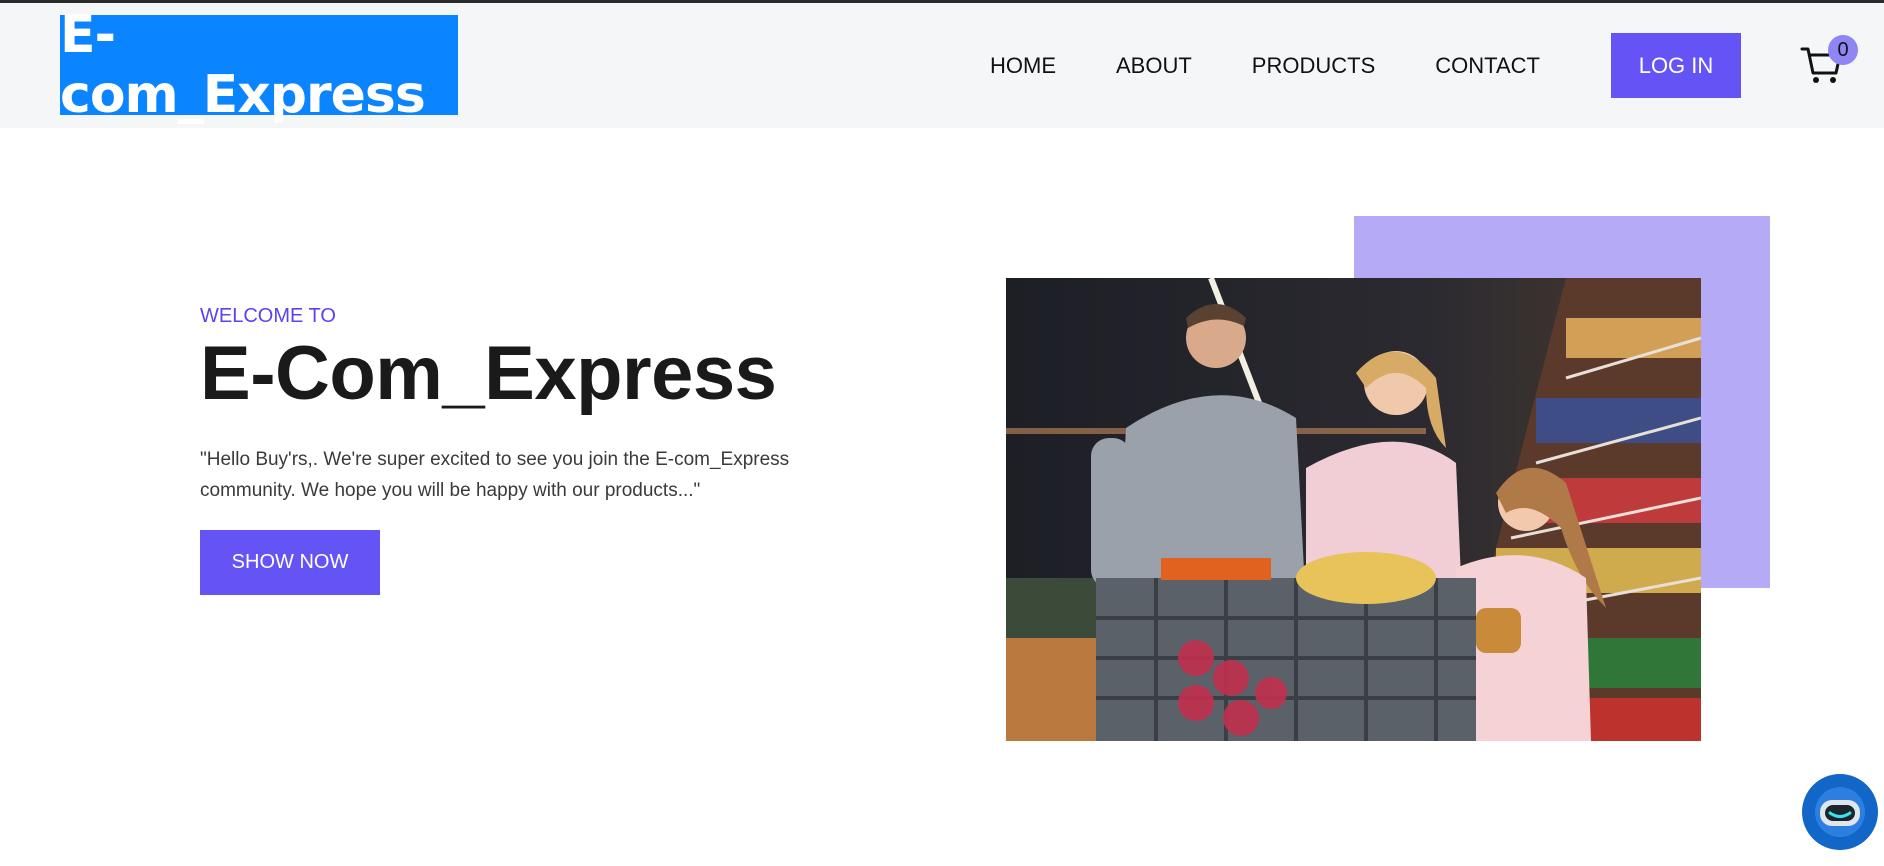 This screenshot has height=866, width=1884. What do you see at coordinates (488, 373) in the screenshot?
I see `hero-title: E-Com_Express` at bounding box center [488, 373].